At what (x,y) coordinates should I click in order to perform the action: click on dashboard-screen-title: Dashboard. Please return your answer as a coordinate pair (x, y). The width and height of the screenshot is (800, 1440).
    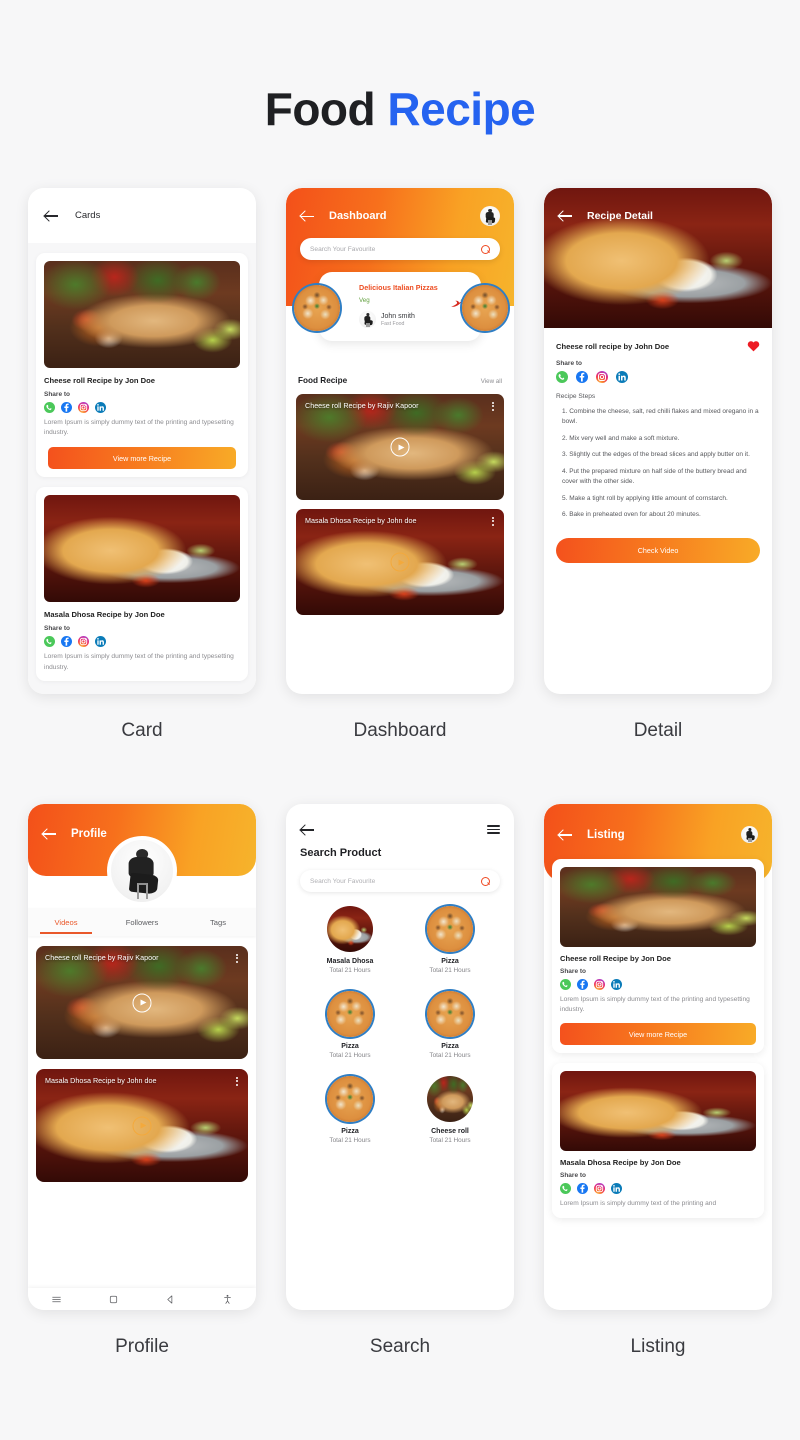
    Looking at the image, I should click on (358, 216).